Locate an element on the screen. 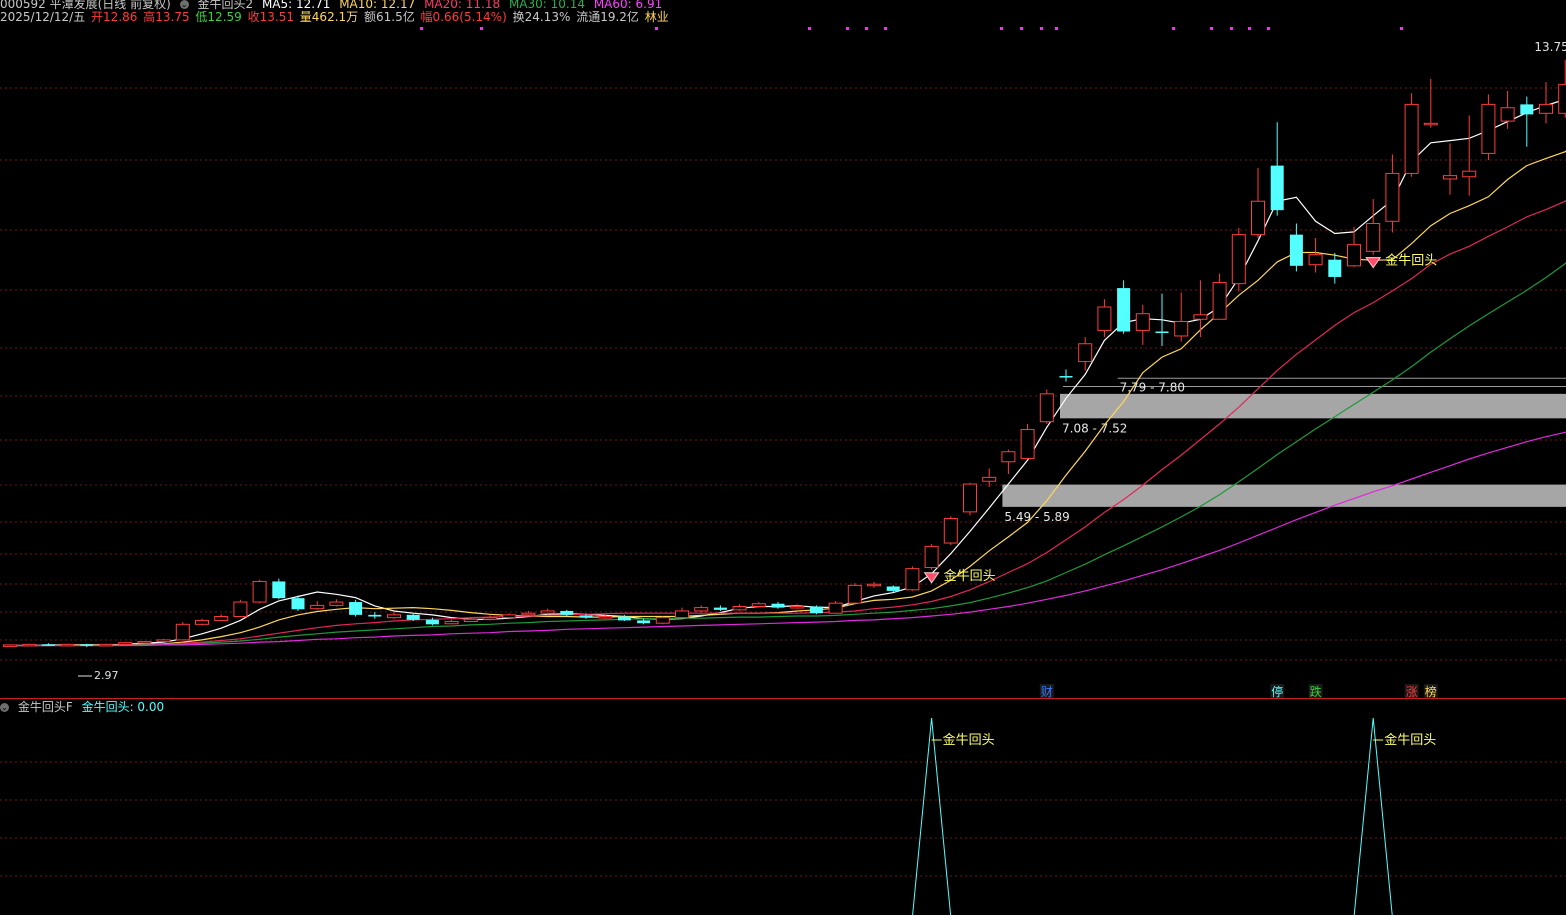 The image size is (1566, 915). sub-indicator-title: 金牛回头F is located at coordinates (45, 707).